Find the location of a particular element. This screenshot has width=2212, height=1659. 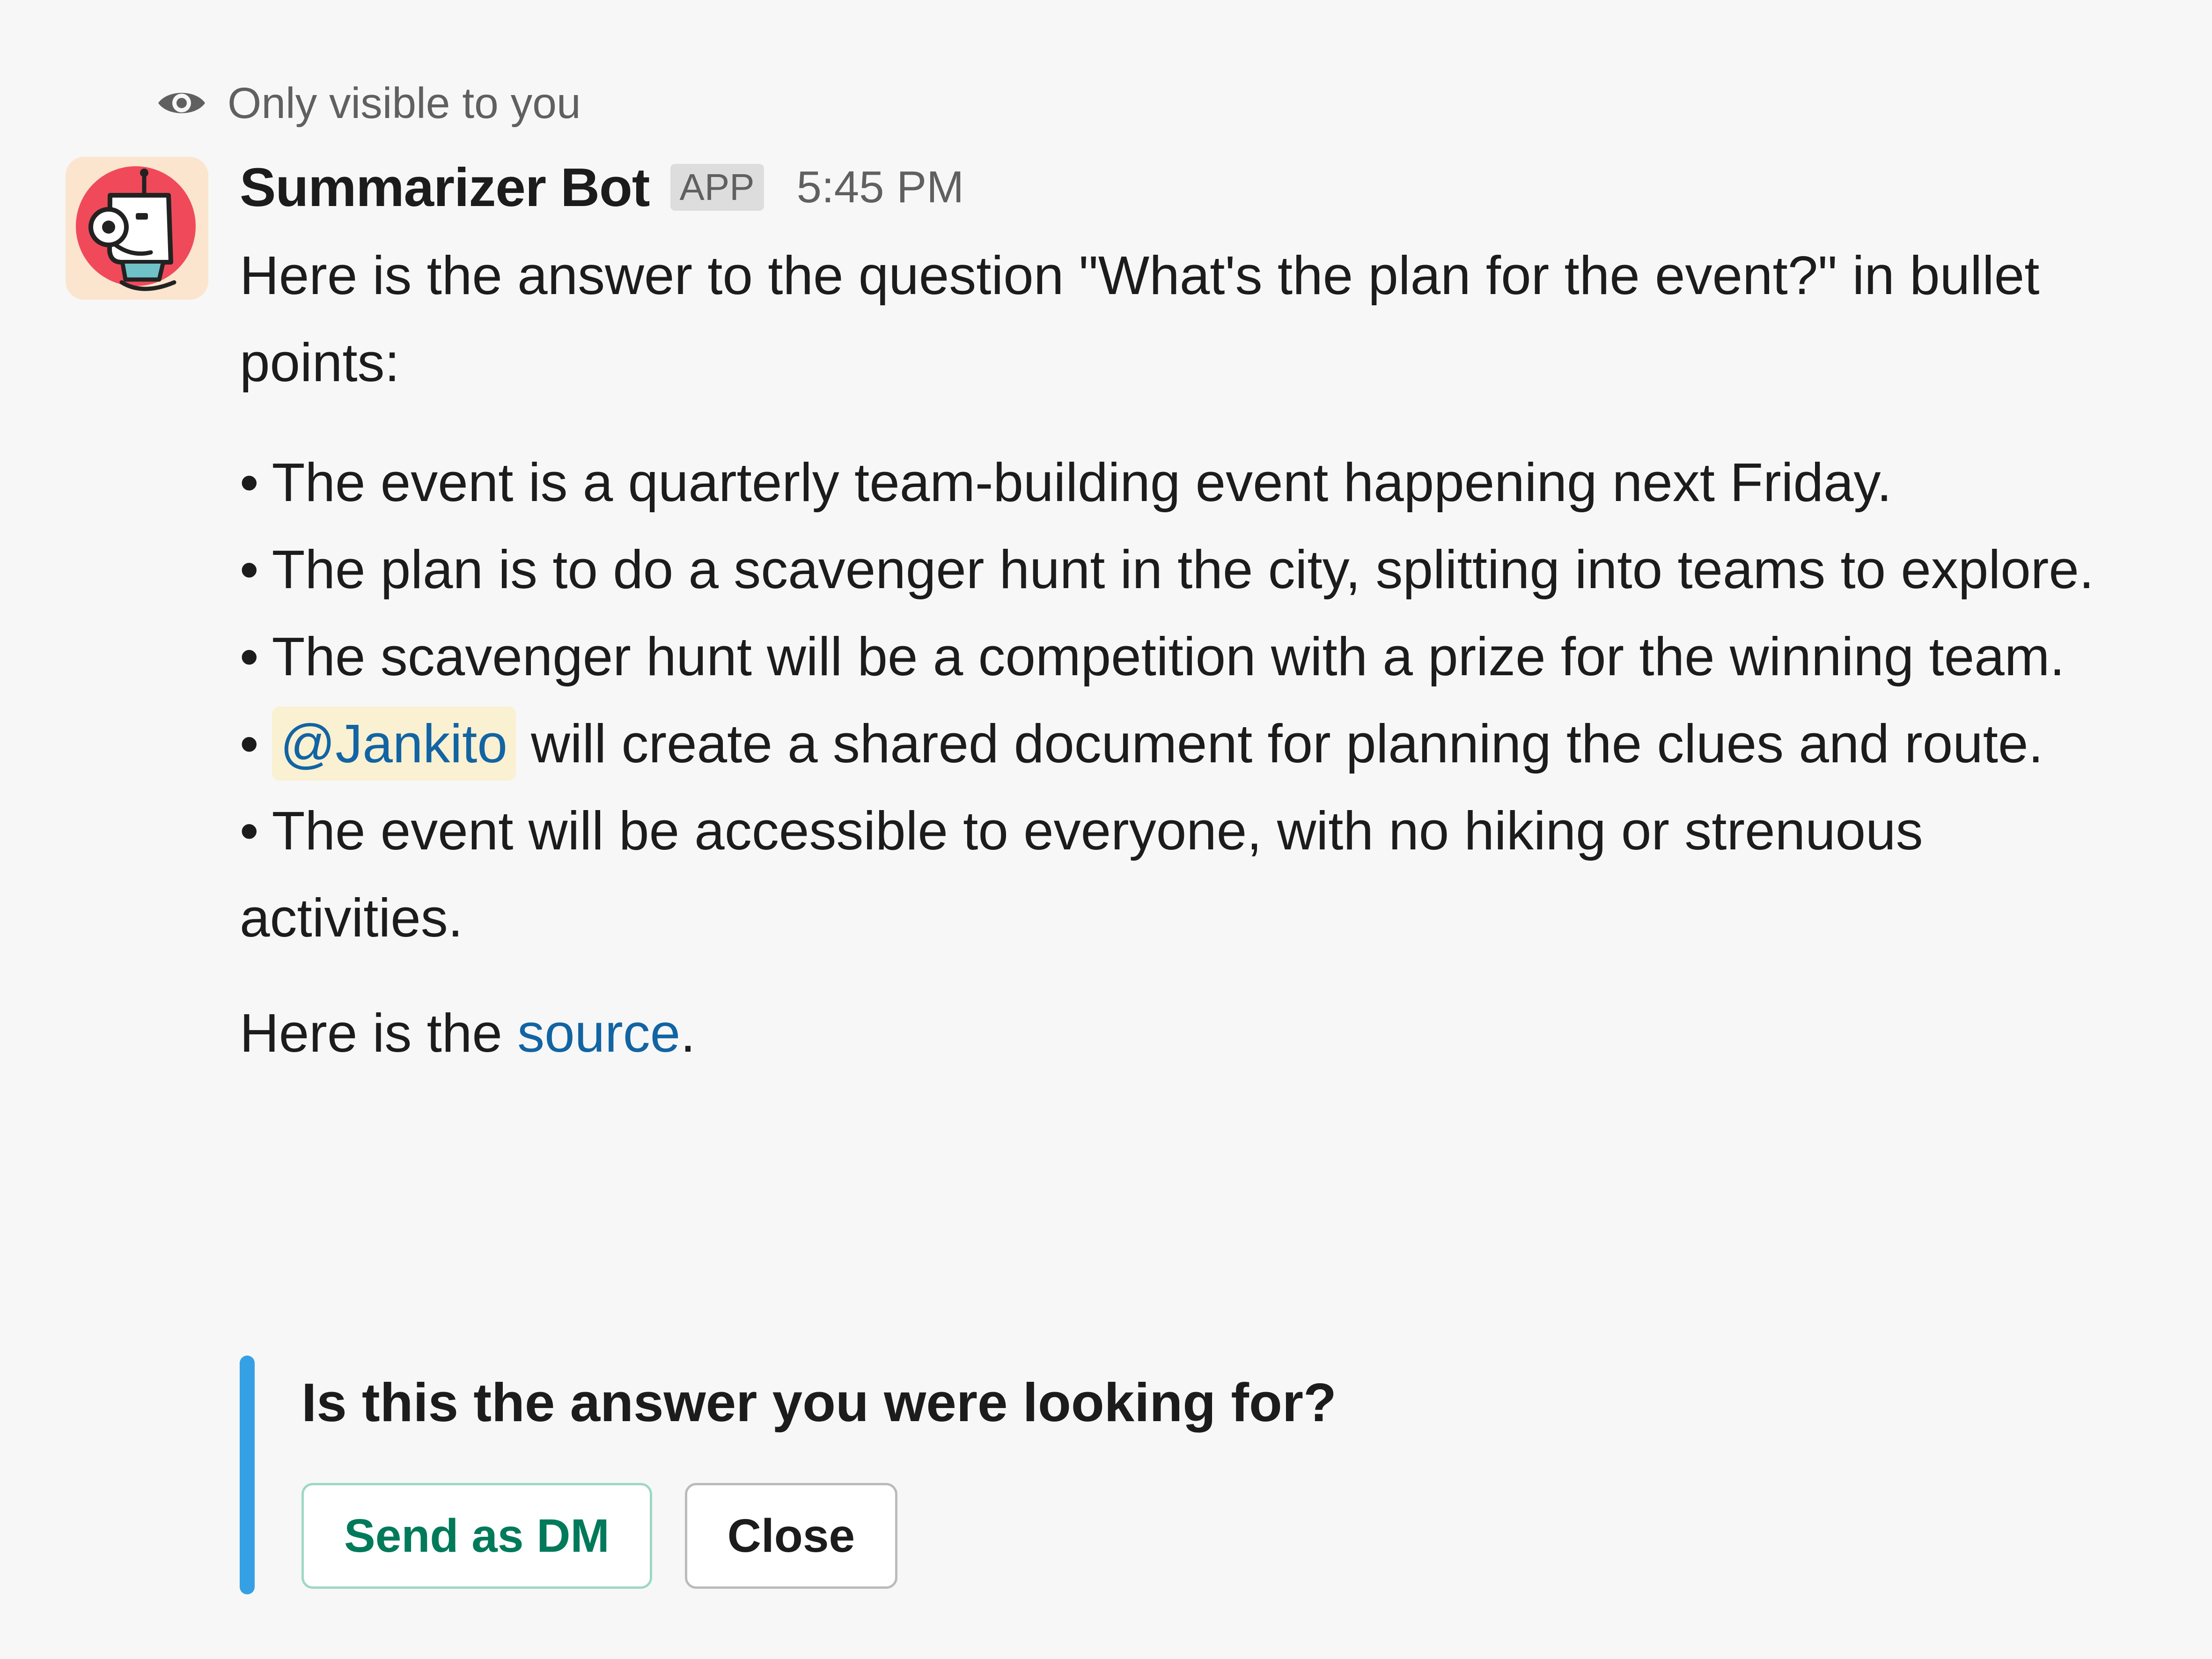

button-row: Send as DM Close is located at coordinates (819, 1536).